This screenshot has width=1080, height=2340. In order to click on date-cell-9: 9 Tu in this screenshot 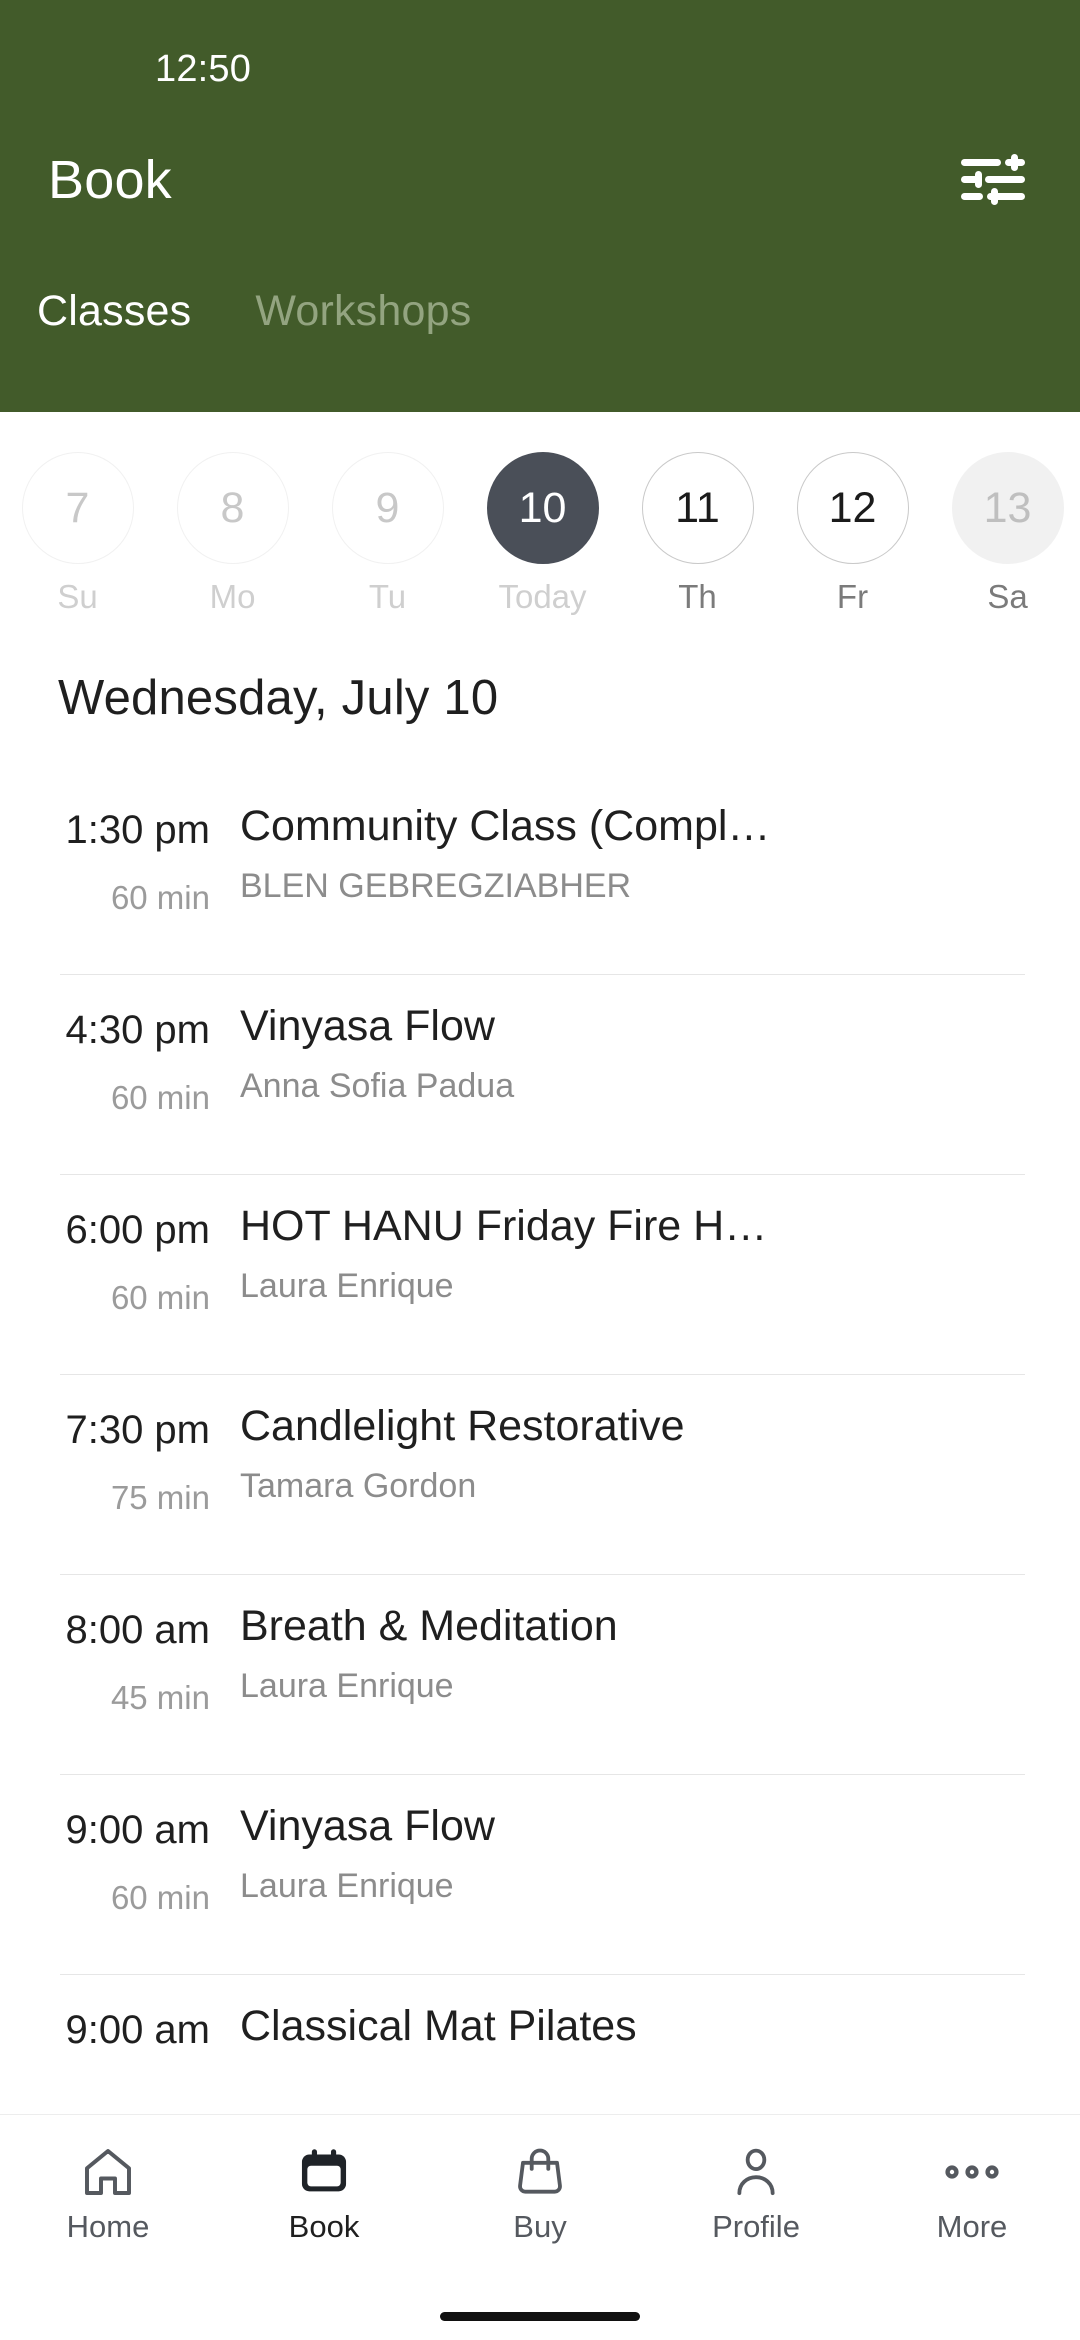, I will do `click(387, 532)`.